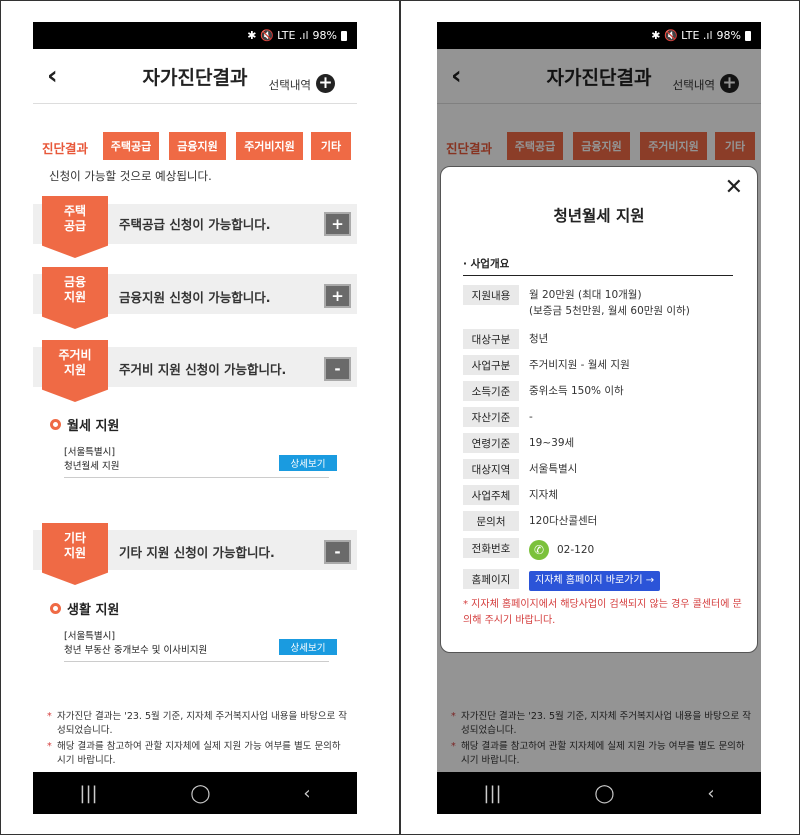  I want to click on row-value: 19~39세, so click(552, 443).